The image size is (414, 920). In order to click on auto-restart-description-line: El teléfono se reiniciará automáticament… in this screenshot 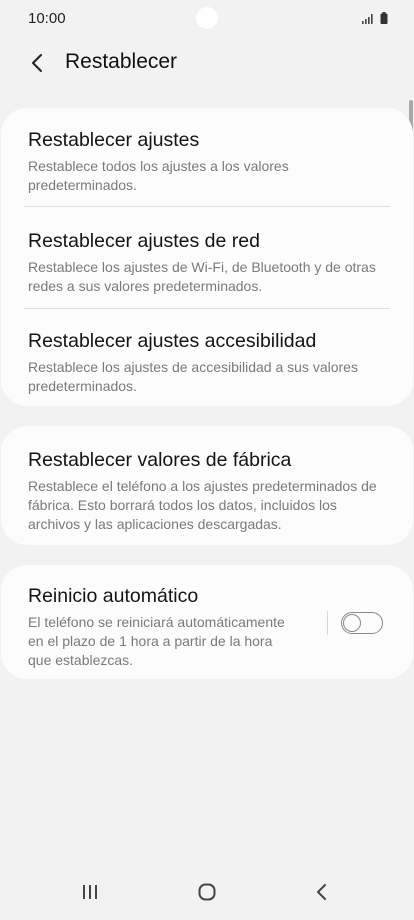, I will do `click(156, 622)`.